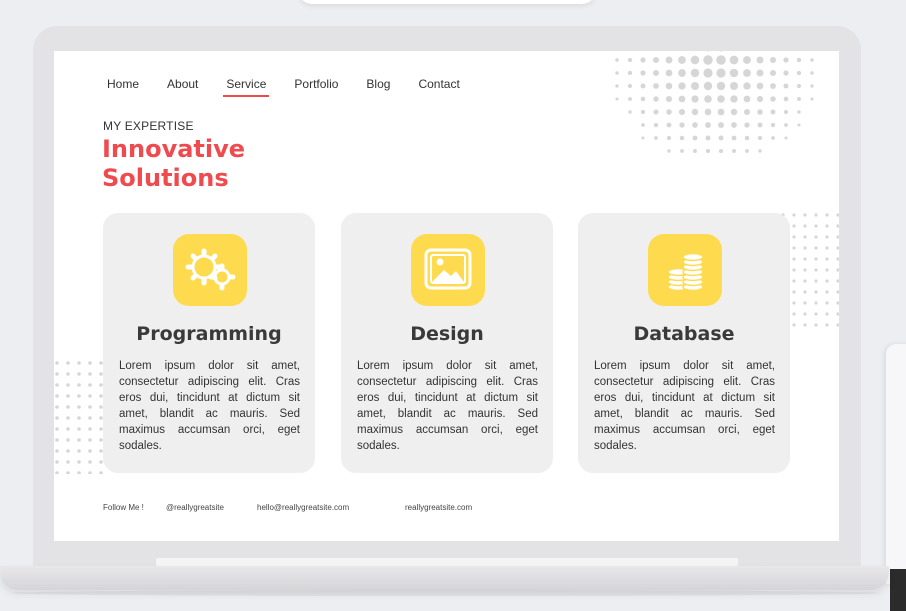 The image size is (906, 611). Describe the element at coordinates (898, 590) in the screenshot. I see `background-dark-strip` at that location.